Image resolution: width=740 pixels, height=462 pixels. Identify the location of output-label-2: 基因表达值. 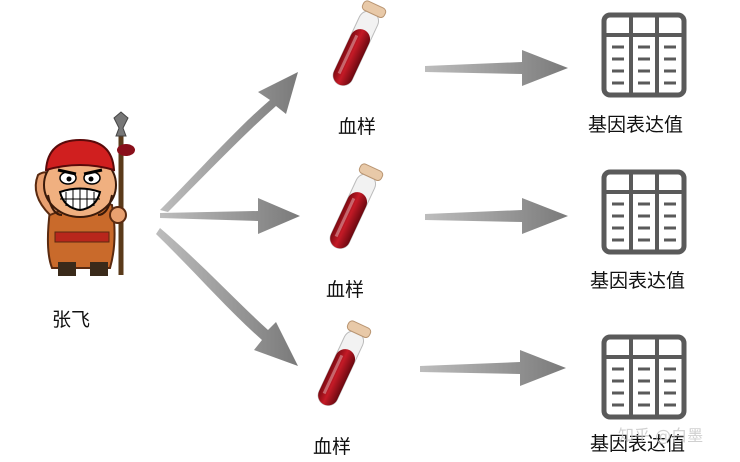
(638, 281).